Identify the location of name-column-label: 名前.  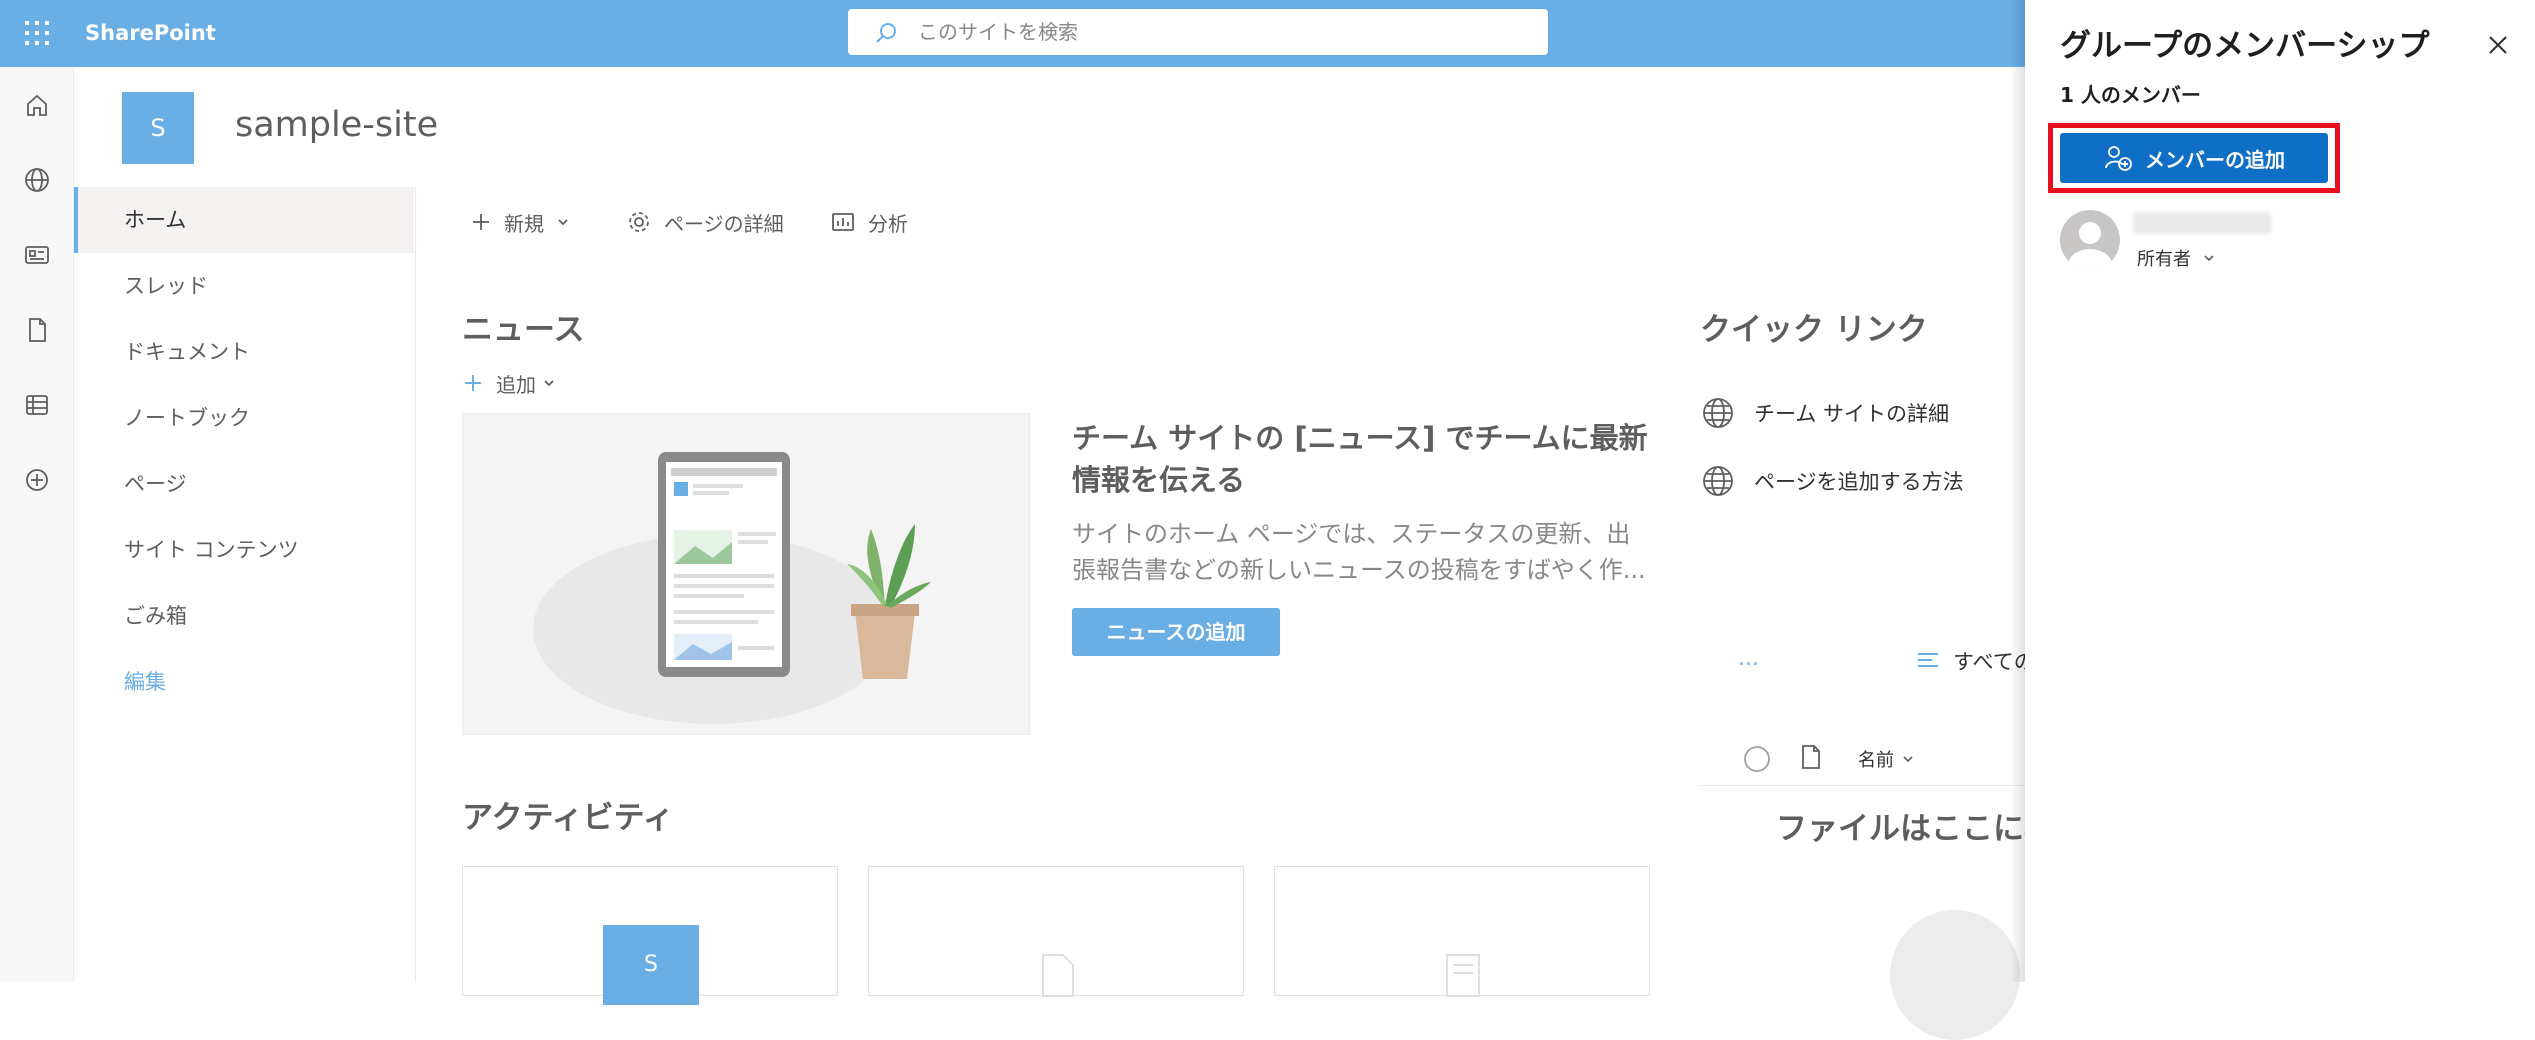
(1876, 760).